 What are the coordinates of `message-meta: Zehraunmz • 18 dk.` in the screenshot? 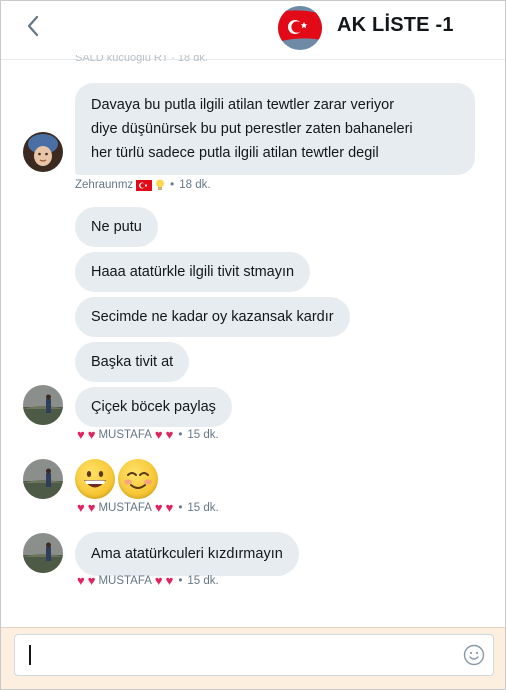 It's located at (143, 185).